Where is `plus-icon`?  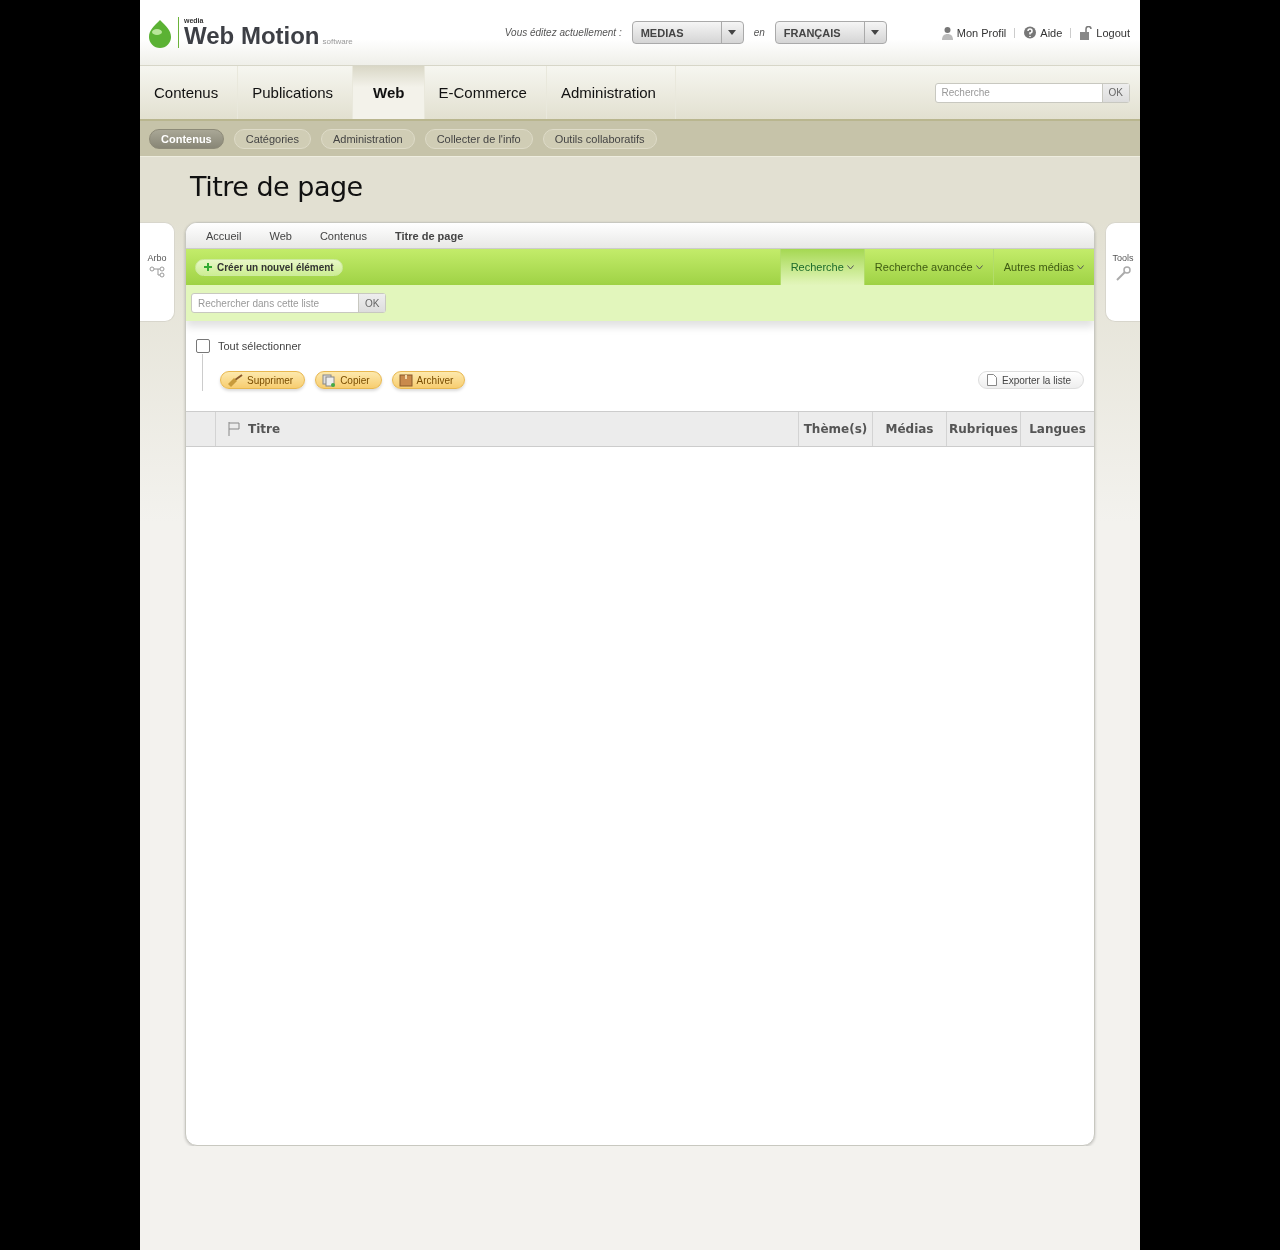 plus-icon is located at coordinates (208, 267).